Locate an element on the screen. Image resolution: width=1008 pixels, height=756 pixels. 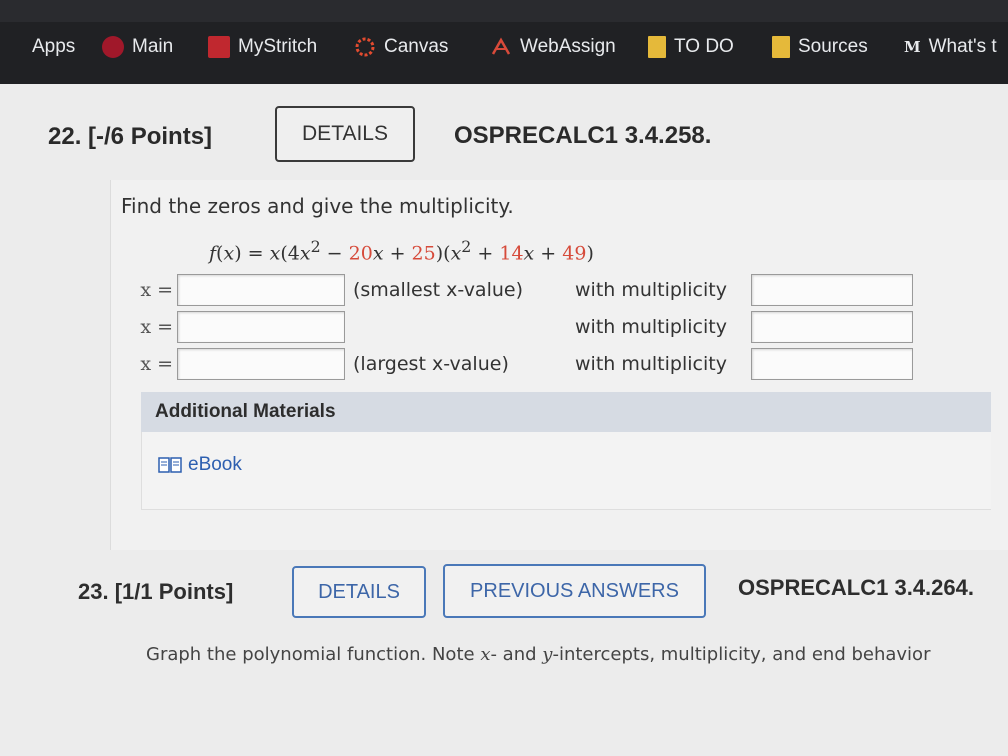
bookmark-label: Canvas is located at coordinates (416, 46).